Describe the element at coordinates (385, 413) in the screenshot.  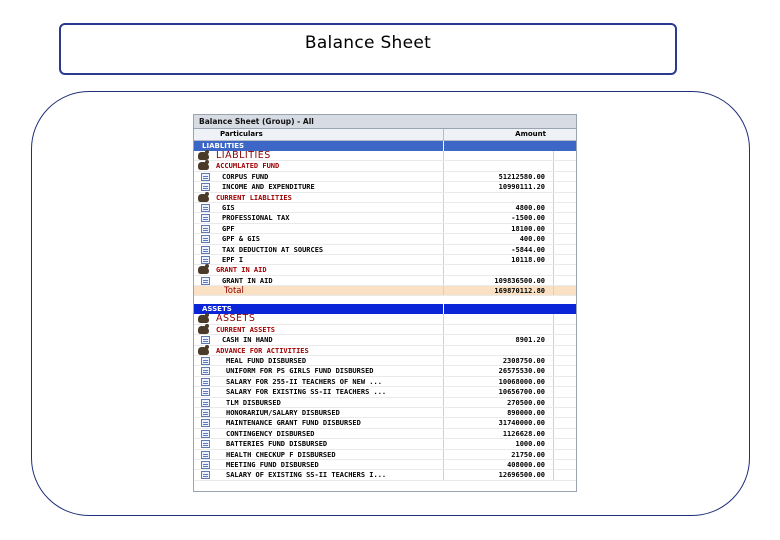
I see `table-row: HONORARIUM/SALARY DISBURSED 890000.00` at that location.